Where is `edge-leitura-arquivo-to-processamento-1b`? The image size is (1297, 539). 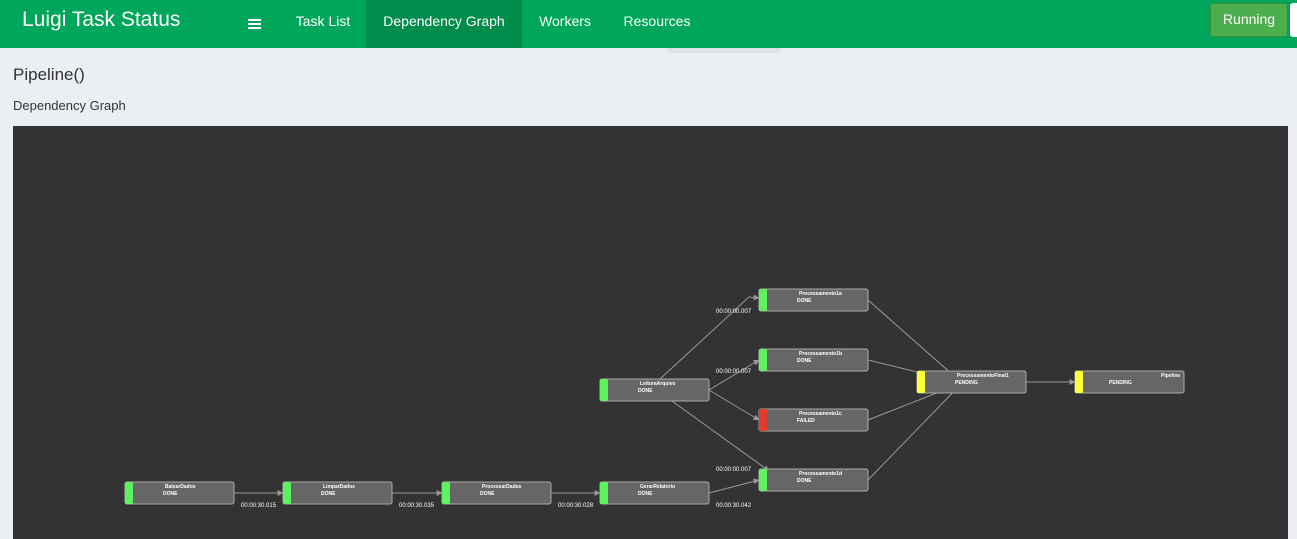
edge-leitura-arquivo-to-processamento-1b is located at coordinates (734, 375).